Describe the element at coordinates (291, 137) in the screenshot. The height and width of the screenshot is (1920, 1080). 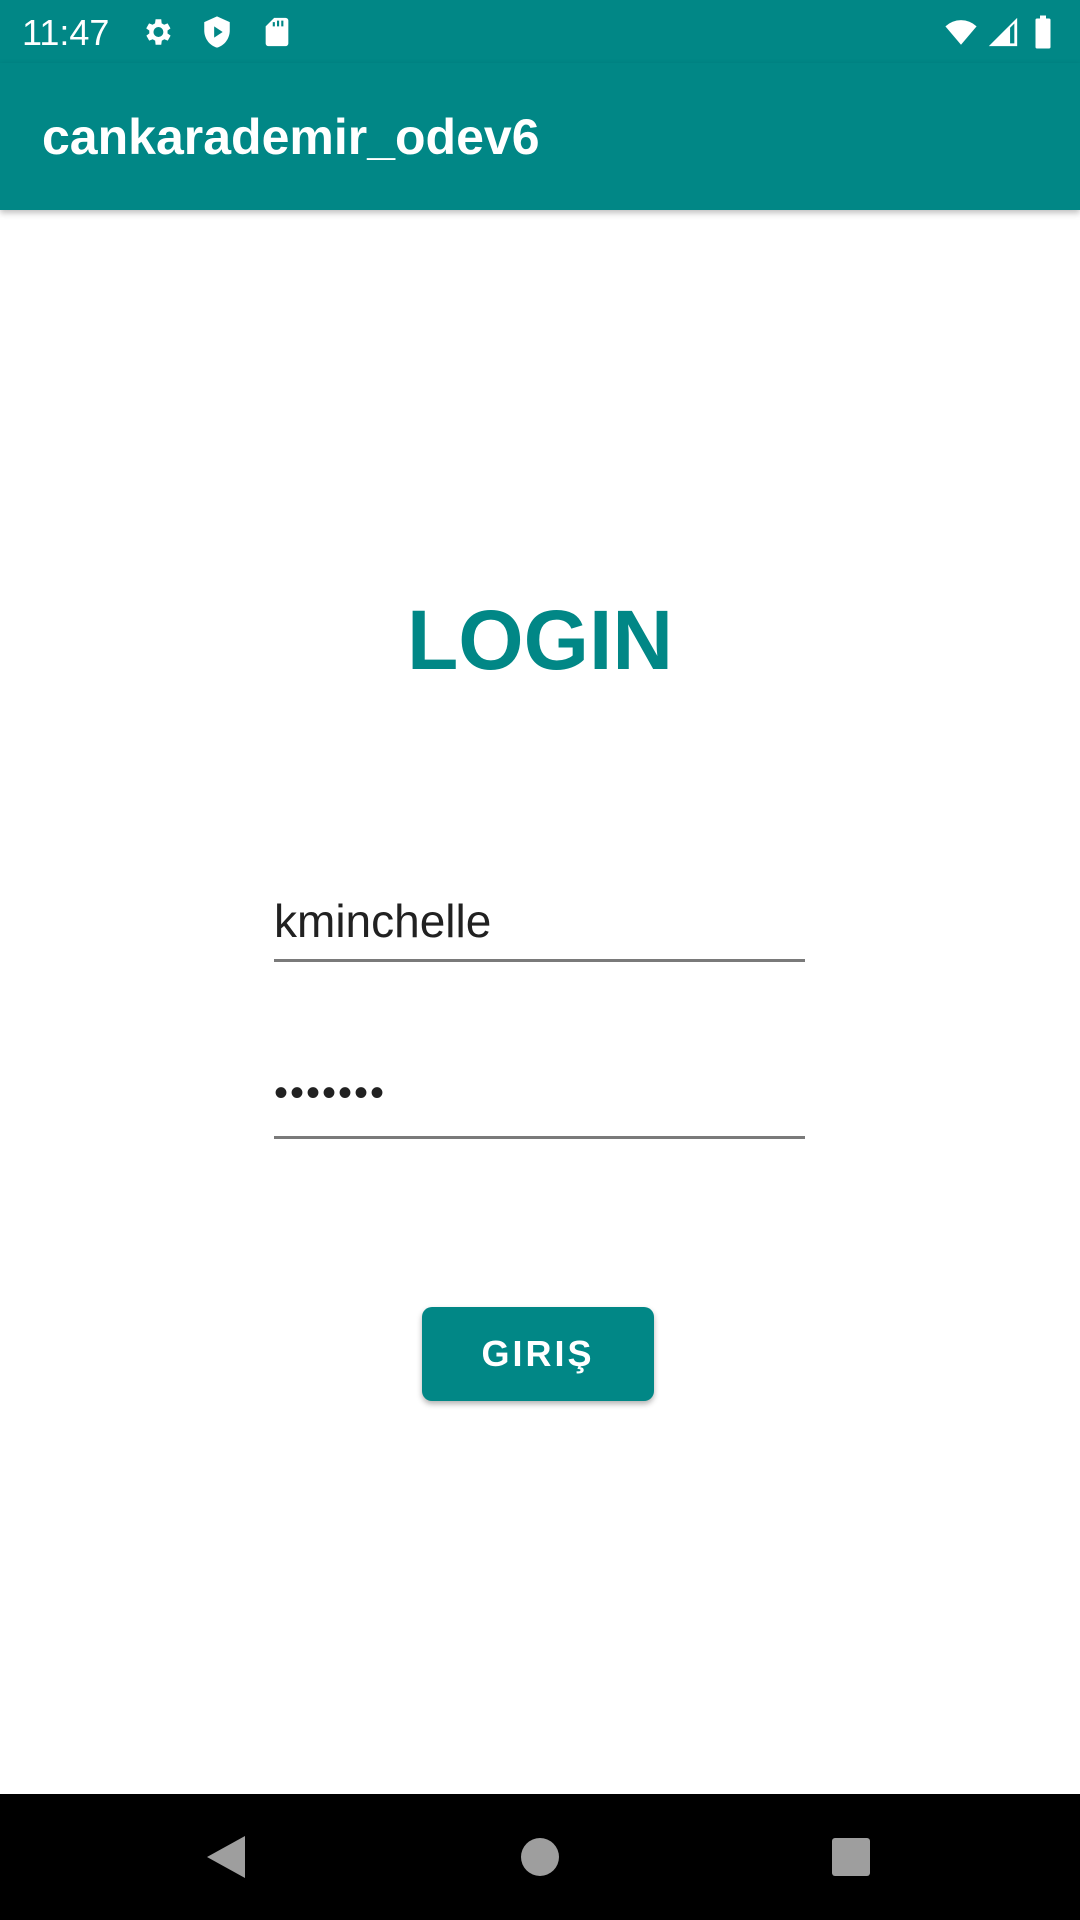
I see `app-title: cankarademir_odev6` at that location.